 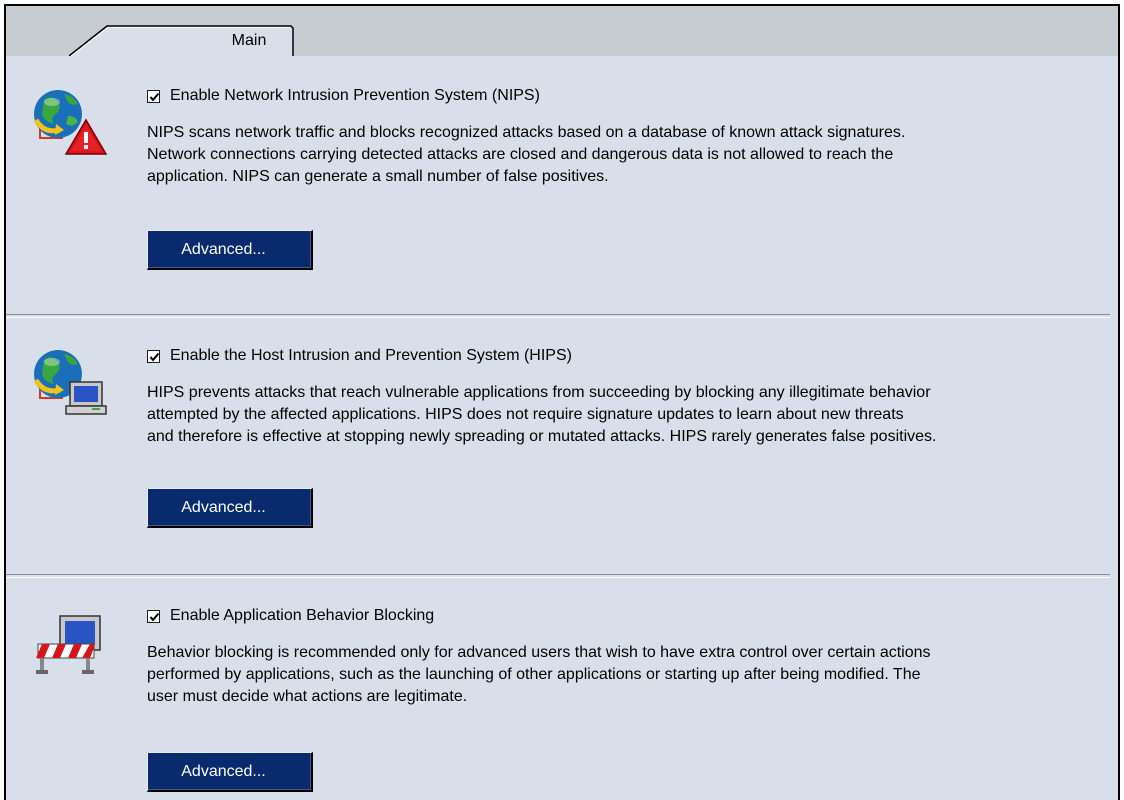 What do you see at coordinates (182, 40) in the screenshot?
I see `tab-main: Main` at bounding box center [182, 40].